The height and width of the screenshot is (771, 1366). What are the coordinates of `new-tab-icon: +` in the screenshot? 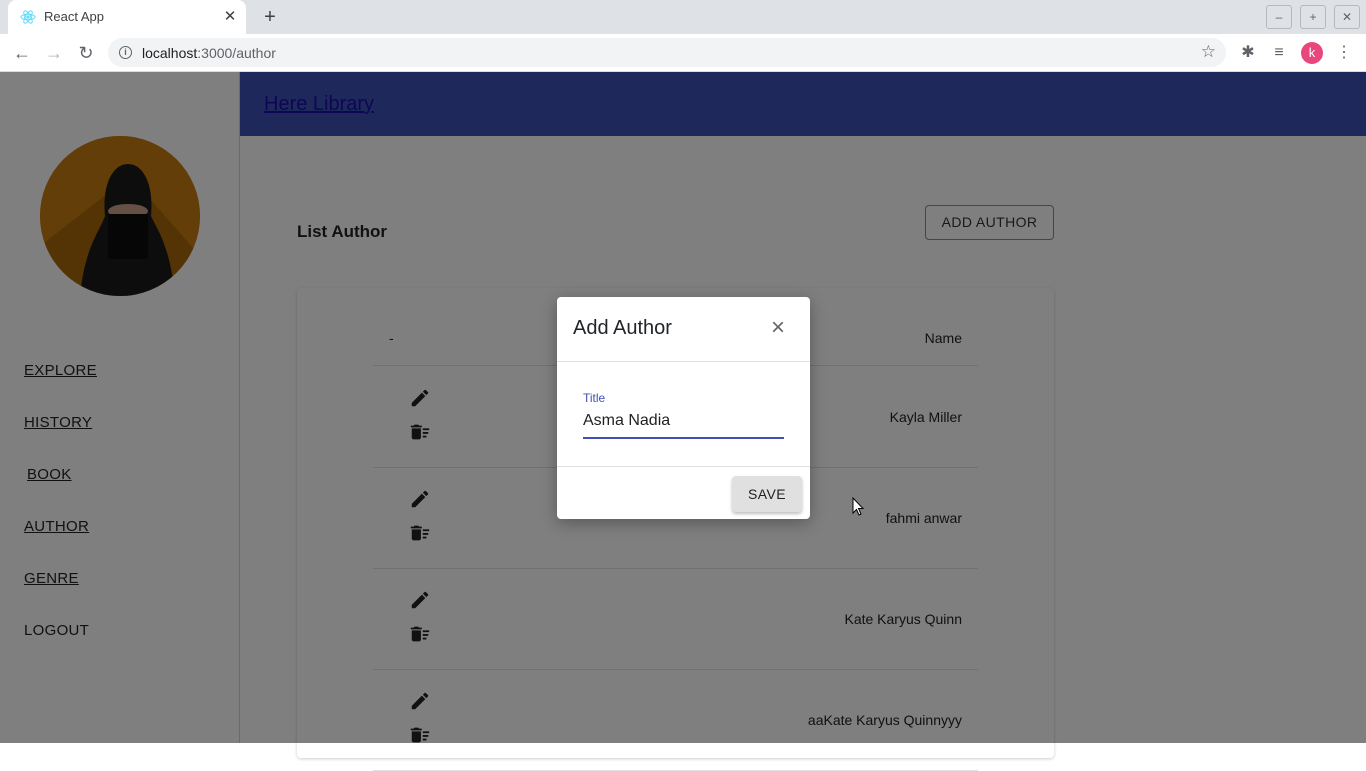 It's located at (270, 17).